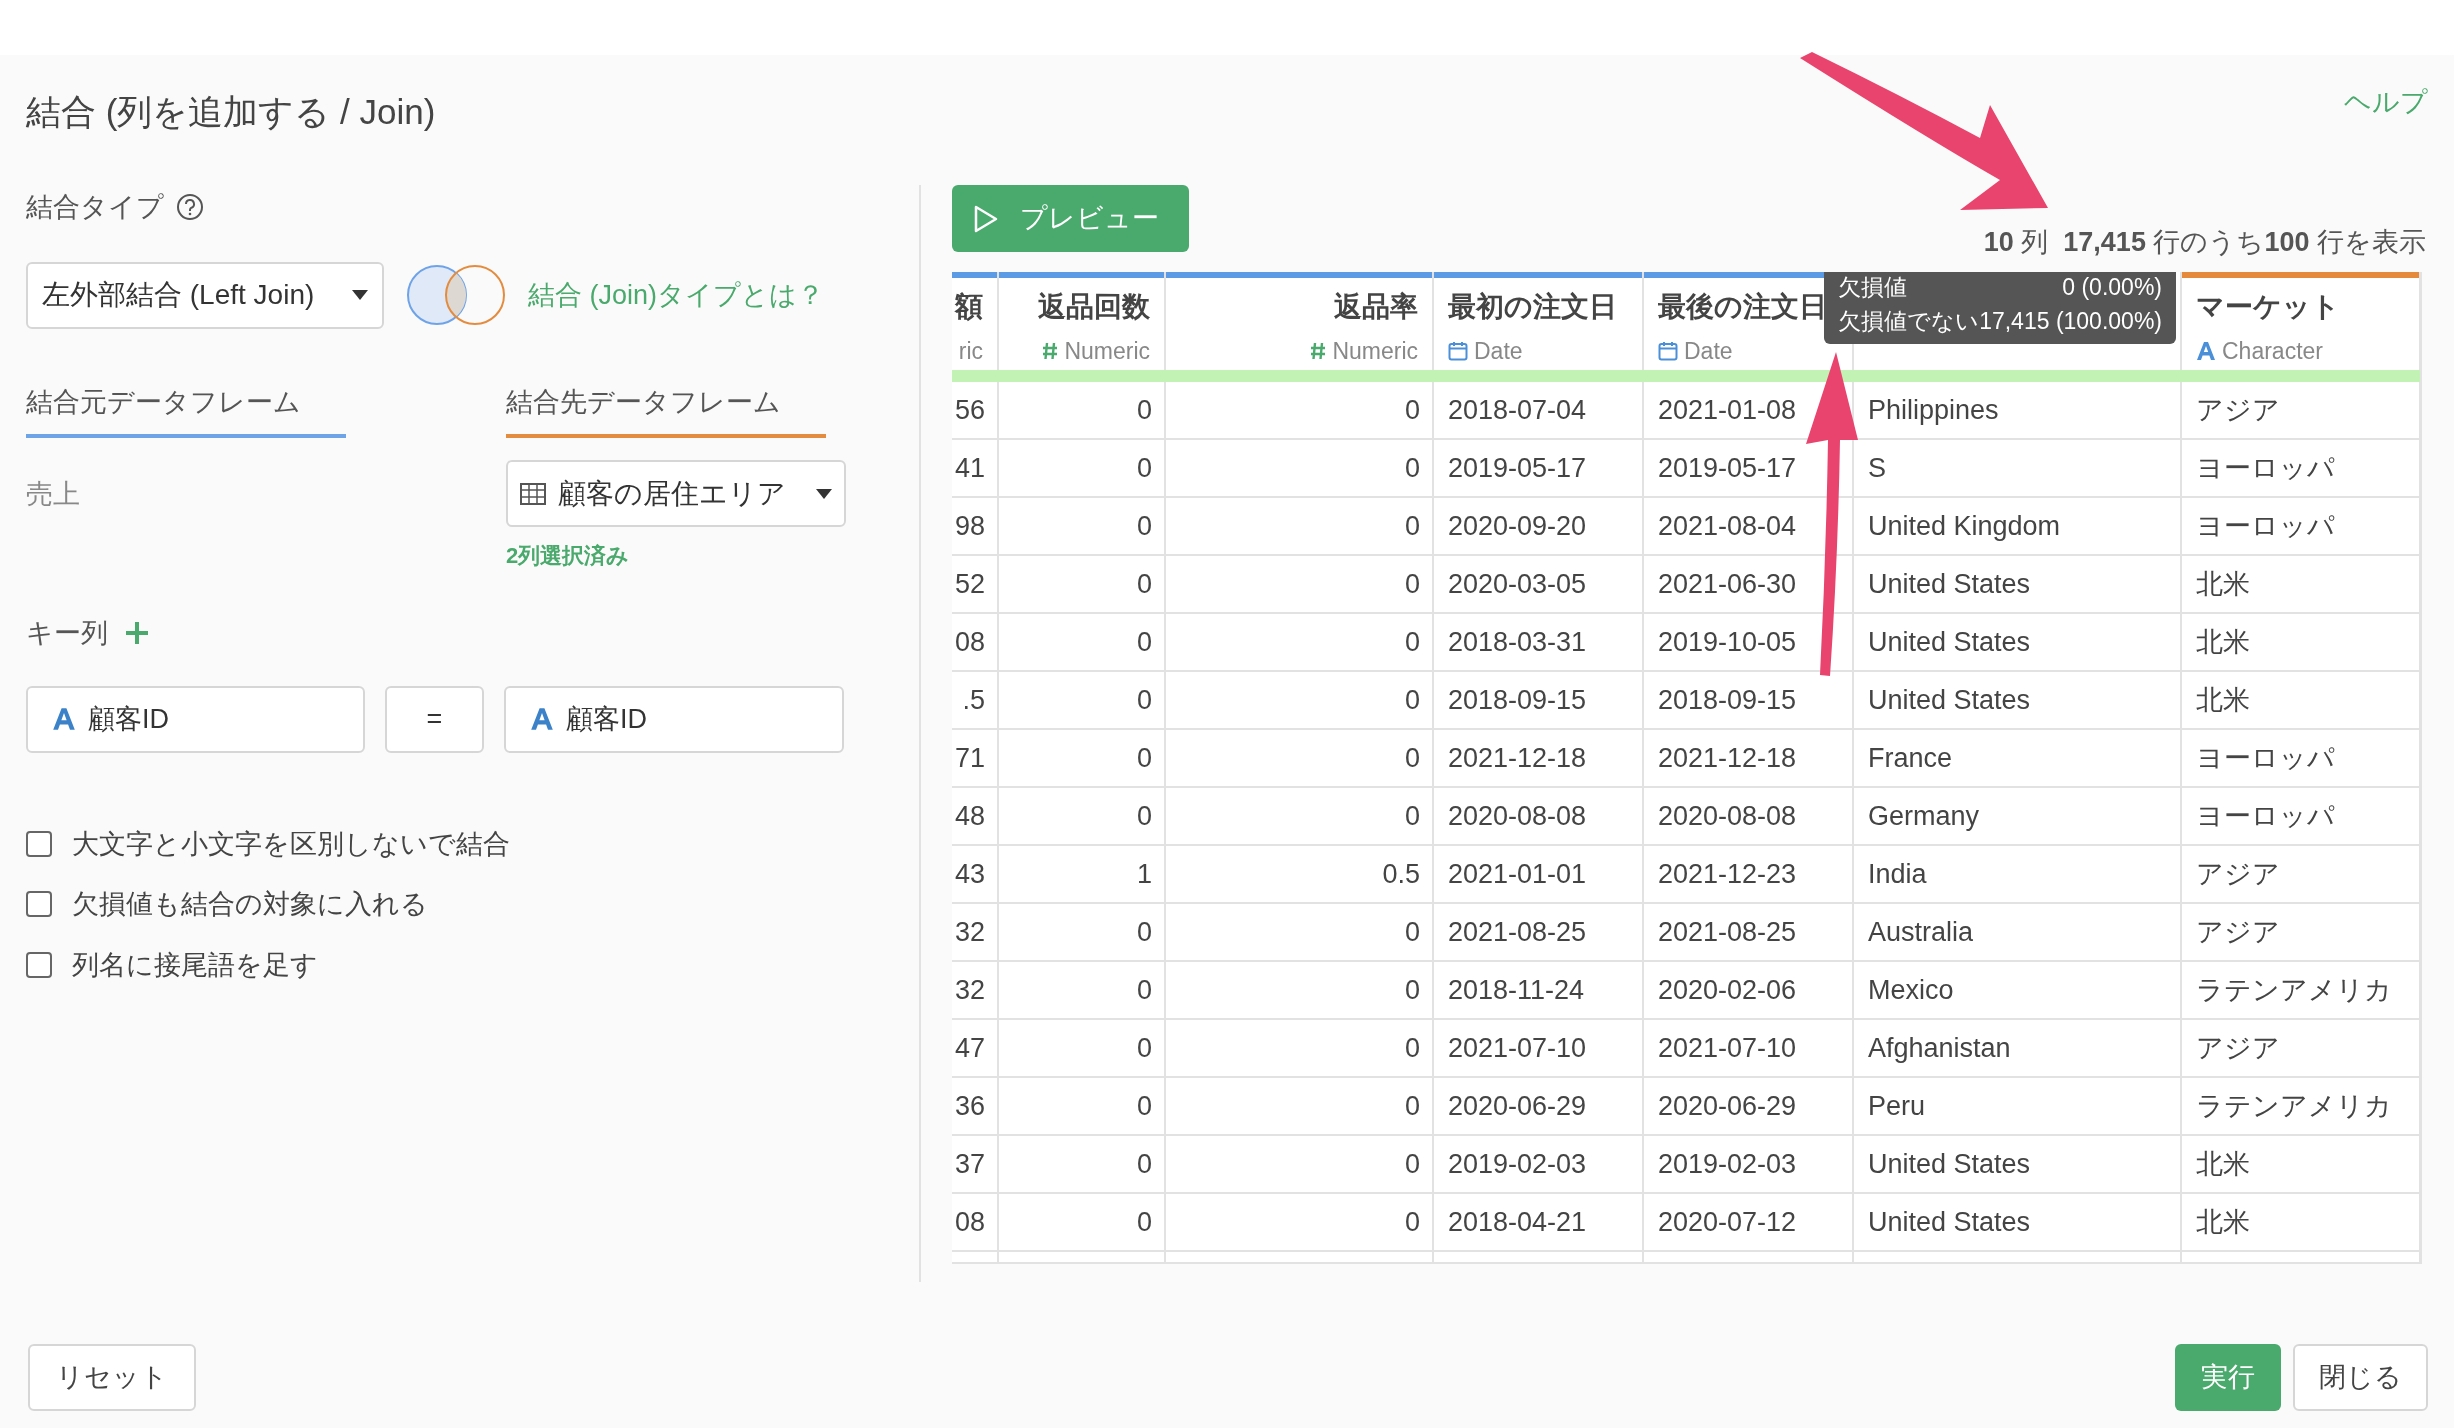 The image size is (2454, 1428). Describe the element at coordinates (969, 526) in the screenshot. I see `table-cell-text: 98` at that location.